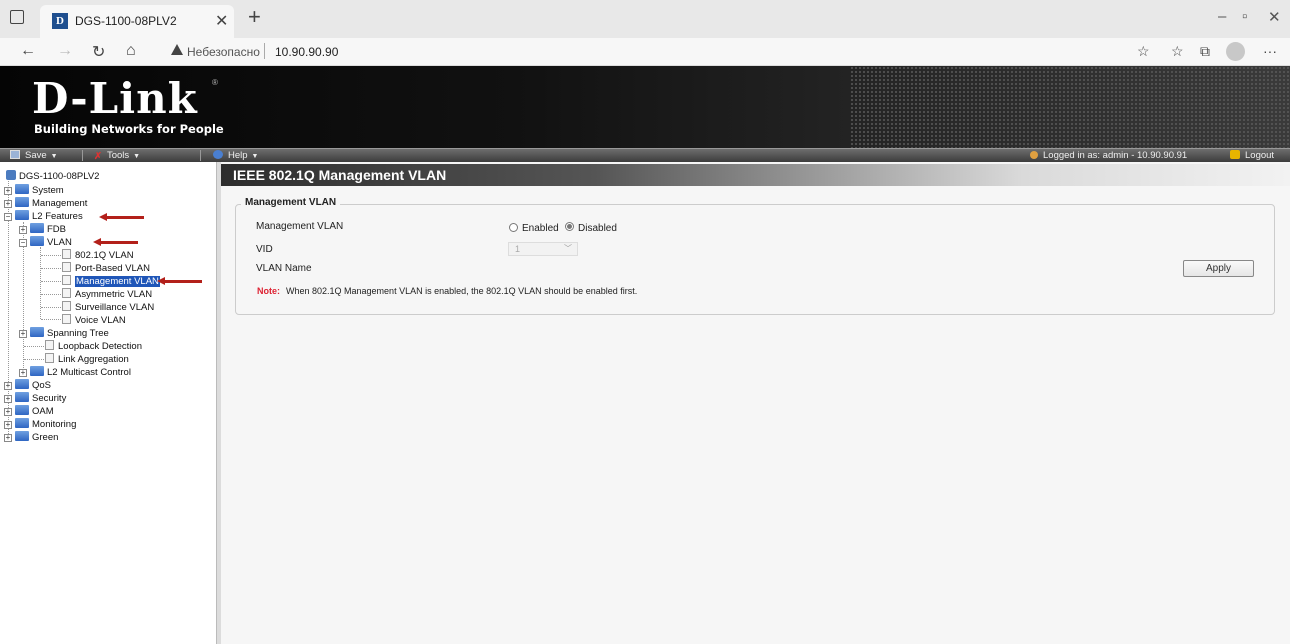 The image size is (1290, 644). Describe the element at coordinates (106, 268) in the screenshot. I see `tree-item-port-based-vlan: Port-Based VLAN` at that location.